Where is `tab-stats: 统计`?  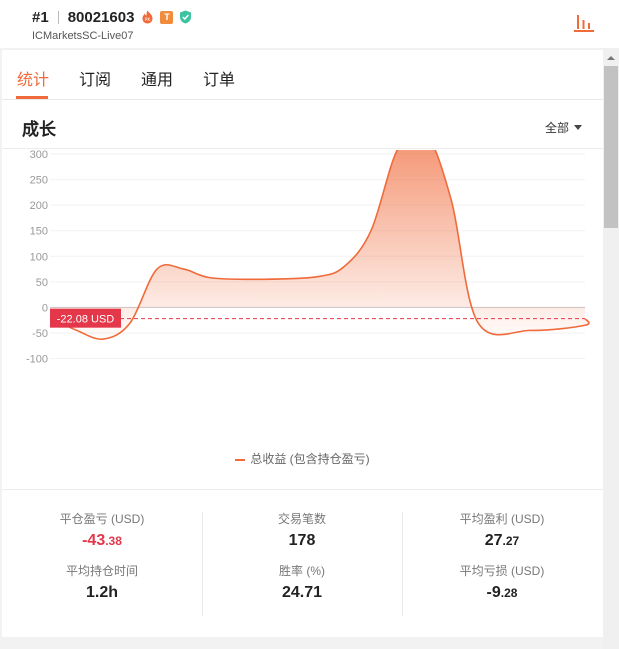
tab-stats: 统计 is located at coordinates (33, 78).